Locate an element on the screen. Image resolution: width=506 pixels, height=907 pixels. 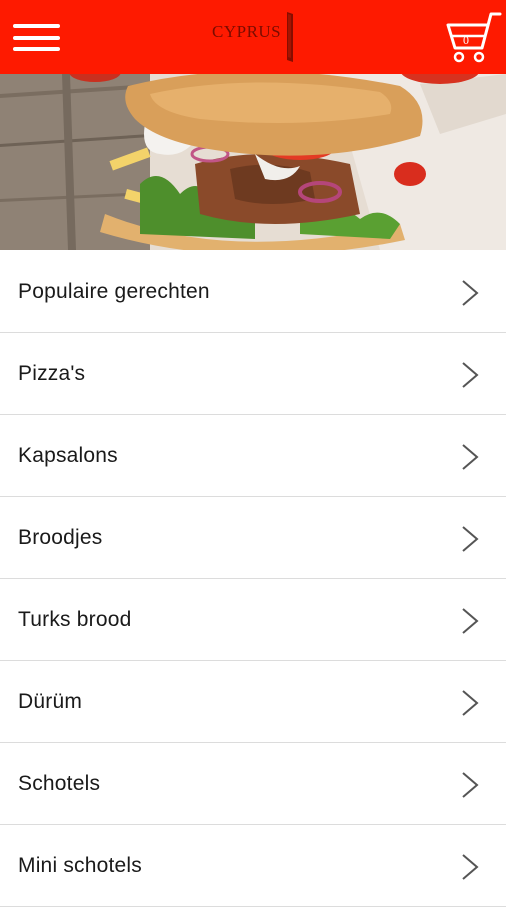
list-item: Turks brood is located at coordinates (253, 620).